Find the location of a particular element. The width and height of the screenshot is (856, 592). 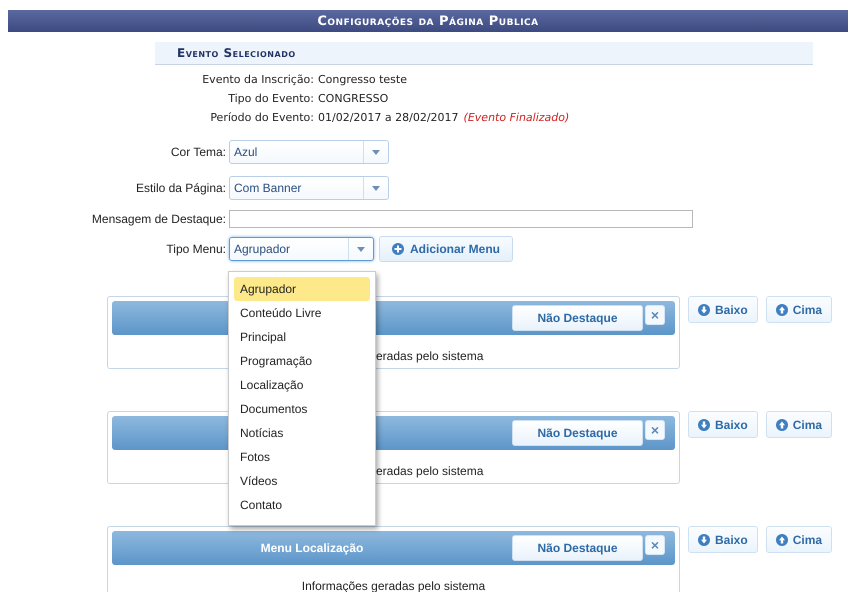

dropdown-option: Programação is located at coordinates (302, 361).